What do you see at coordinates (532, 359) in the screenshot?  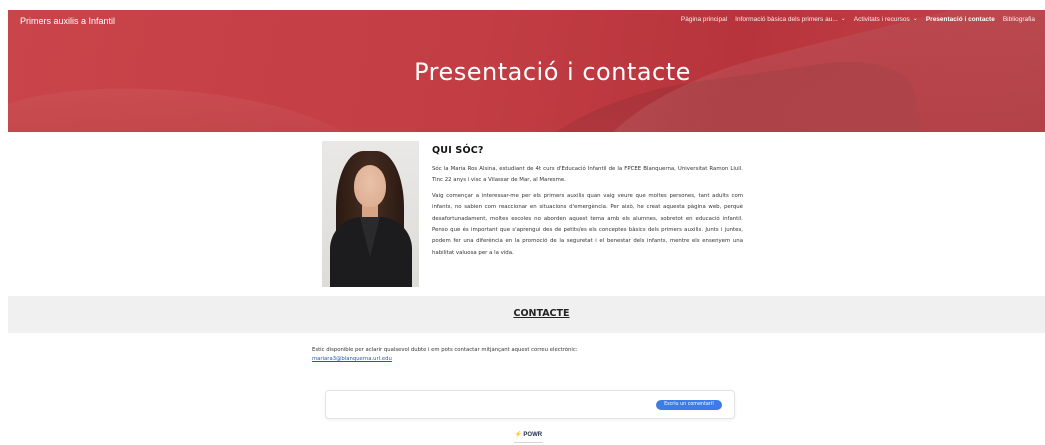 I see `contact-email-link: mariara3@blanquerna.url.edu` at bounding box center [532, 359].